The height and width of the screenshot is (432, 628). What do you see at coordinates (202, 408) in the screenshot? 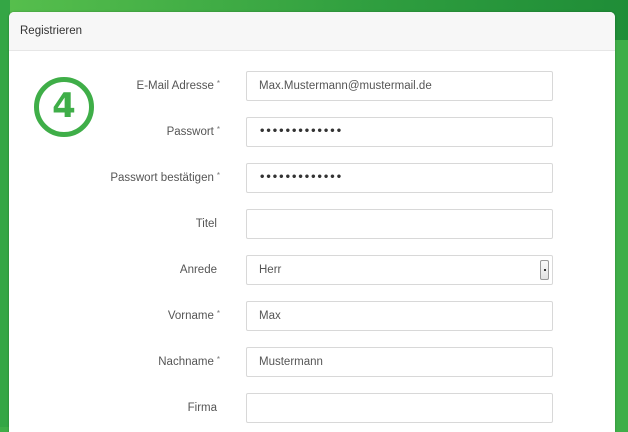
I see `company-label: Firma` at bounding box center [202, 408].